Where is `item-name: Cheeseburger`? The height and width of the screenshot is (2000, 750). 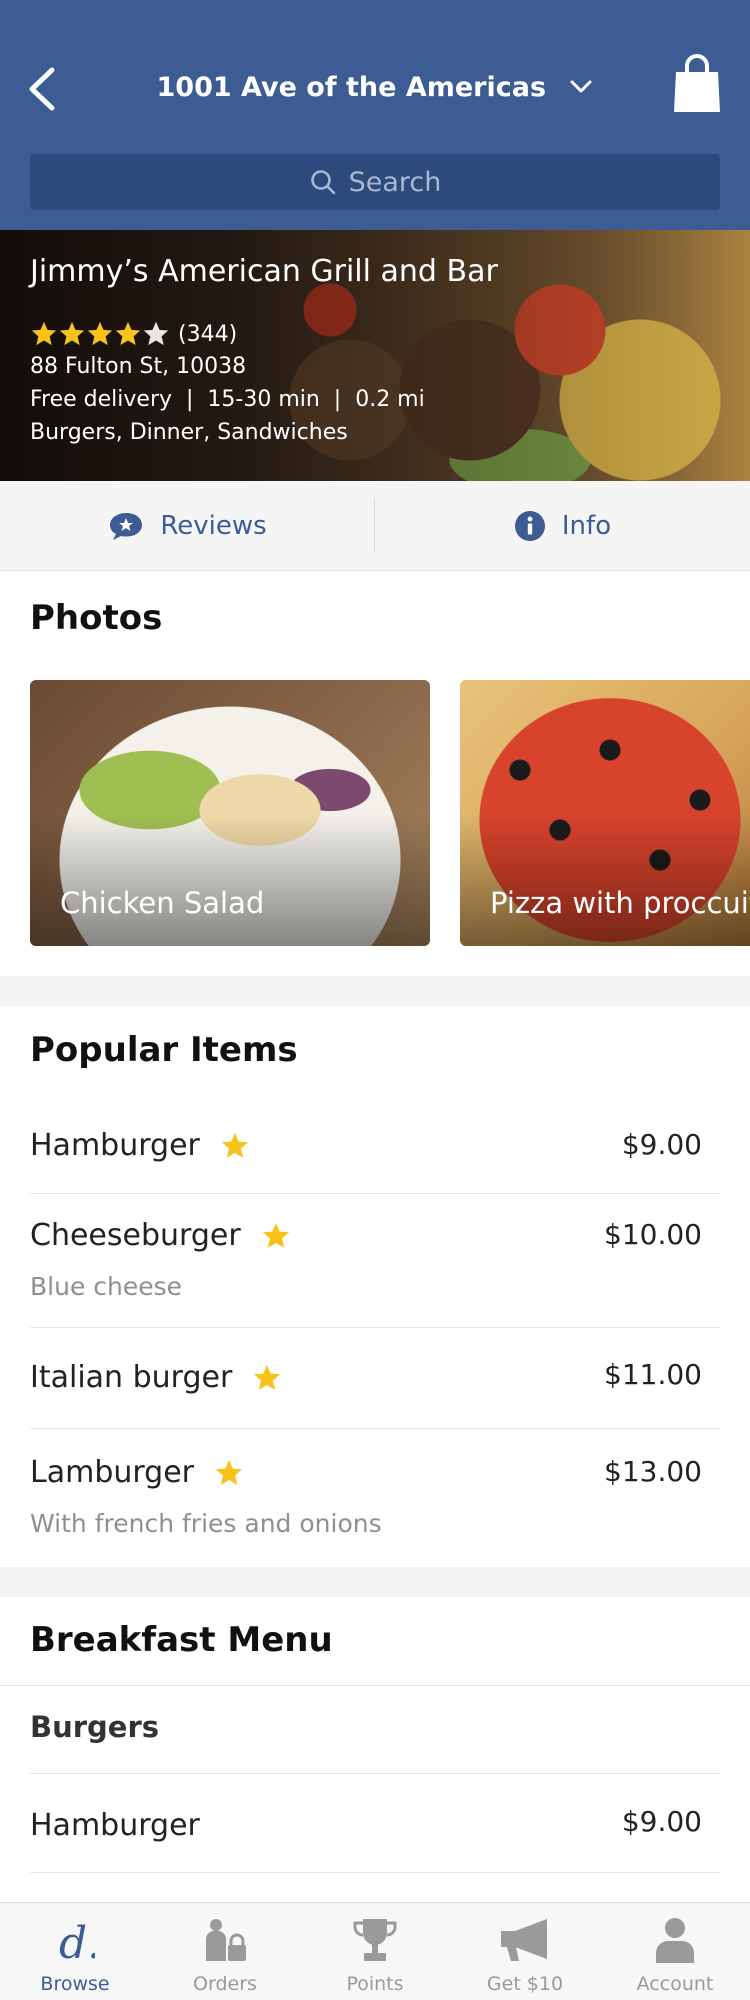
item-name: Cheeseburger is located at coordinates (135, 1235).